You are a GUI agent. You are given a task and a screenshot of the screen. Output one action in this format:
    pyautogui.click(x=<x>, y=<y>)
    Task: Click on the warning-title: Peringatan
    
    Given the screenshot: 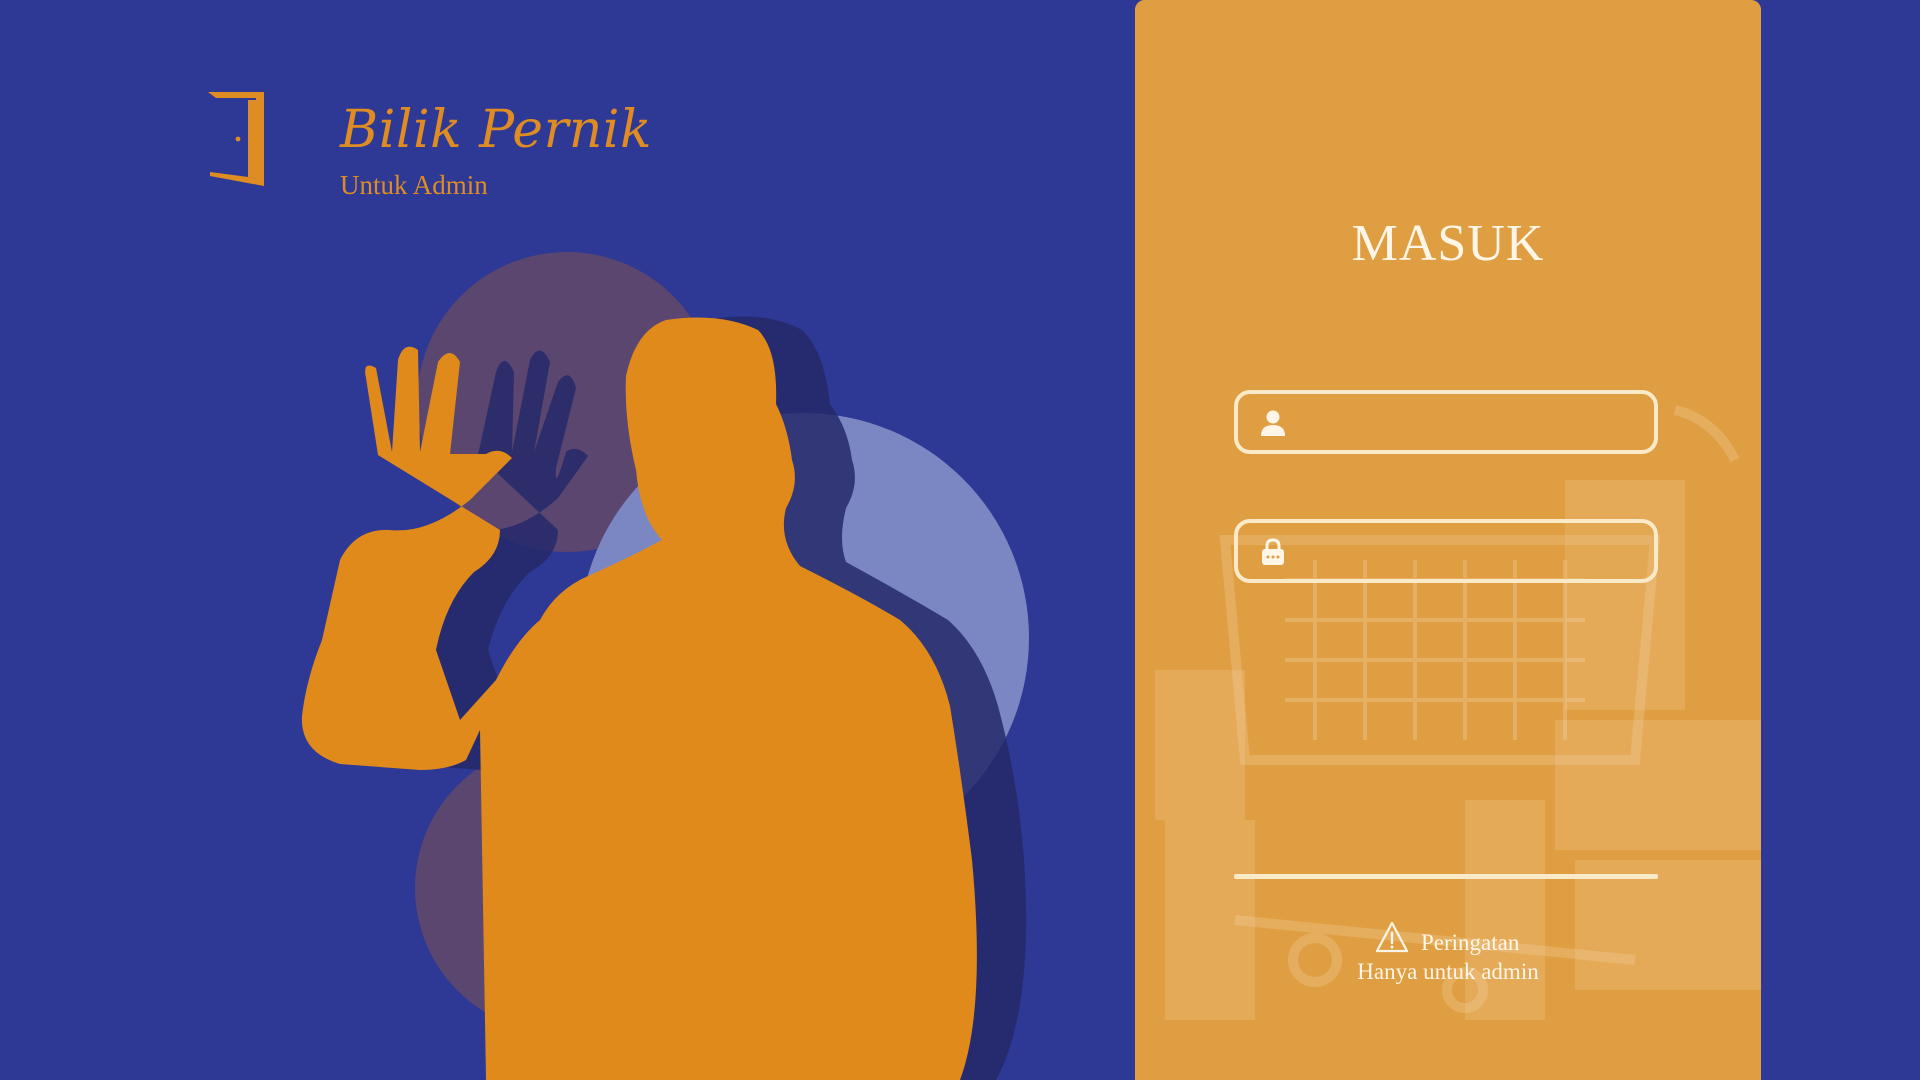 What is the action you would take?
    pyautogui.click(x=1470, y=942)
    